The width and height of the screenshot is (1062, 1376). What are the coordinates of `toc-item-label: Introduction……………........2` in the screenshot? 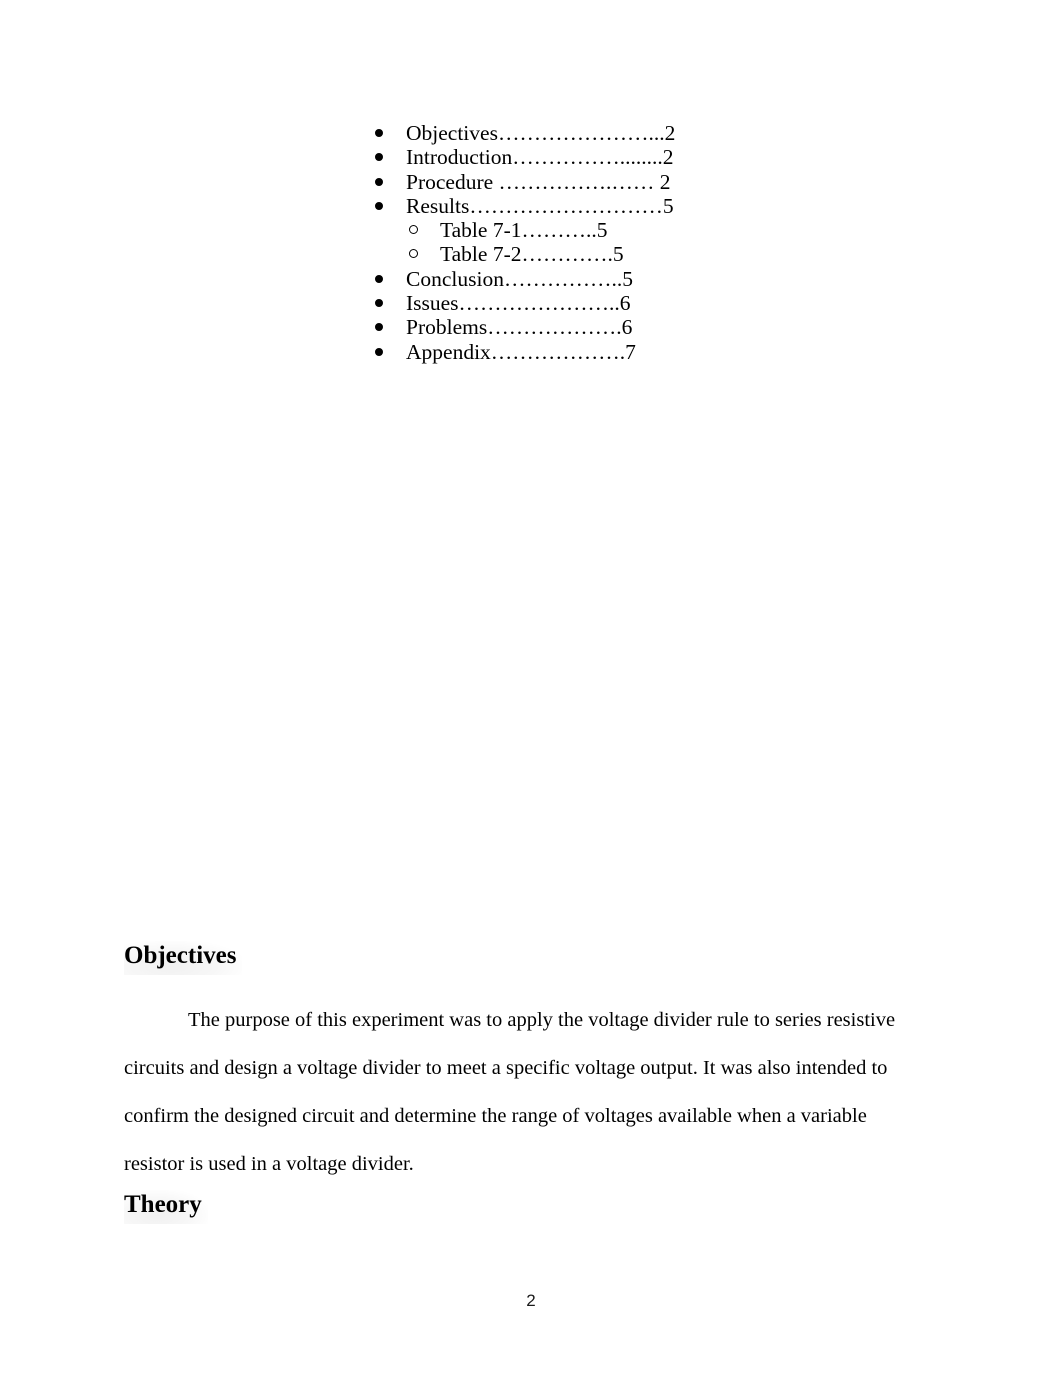 It's located at (540, 157).